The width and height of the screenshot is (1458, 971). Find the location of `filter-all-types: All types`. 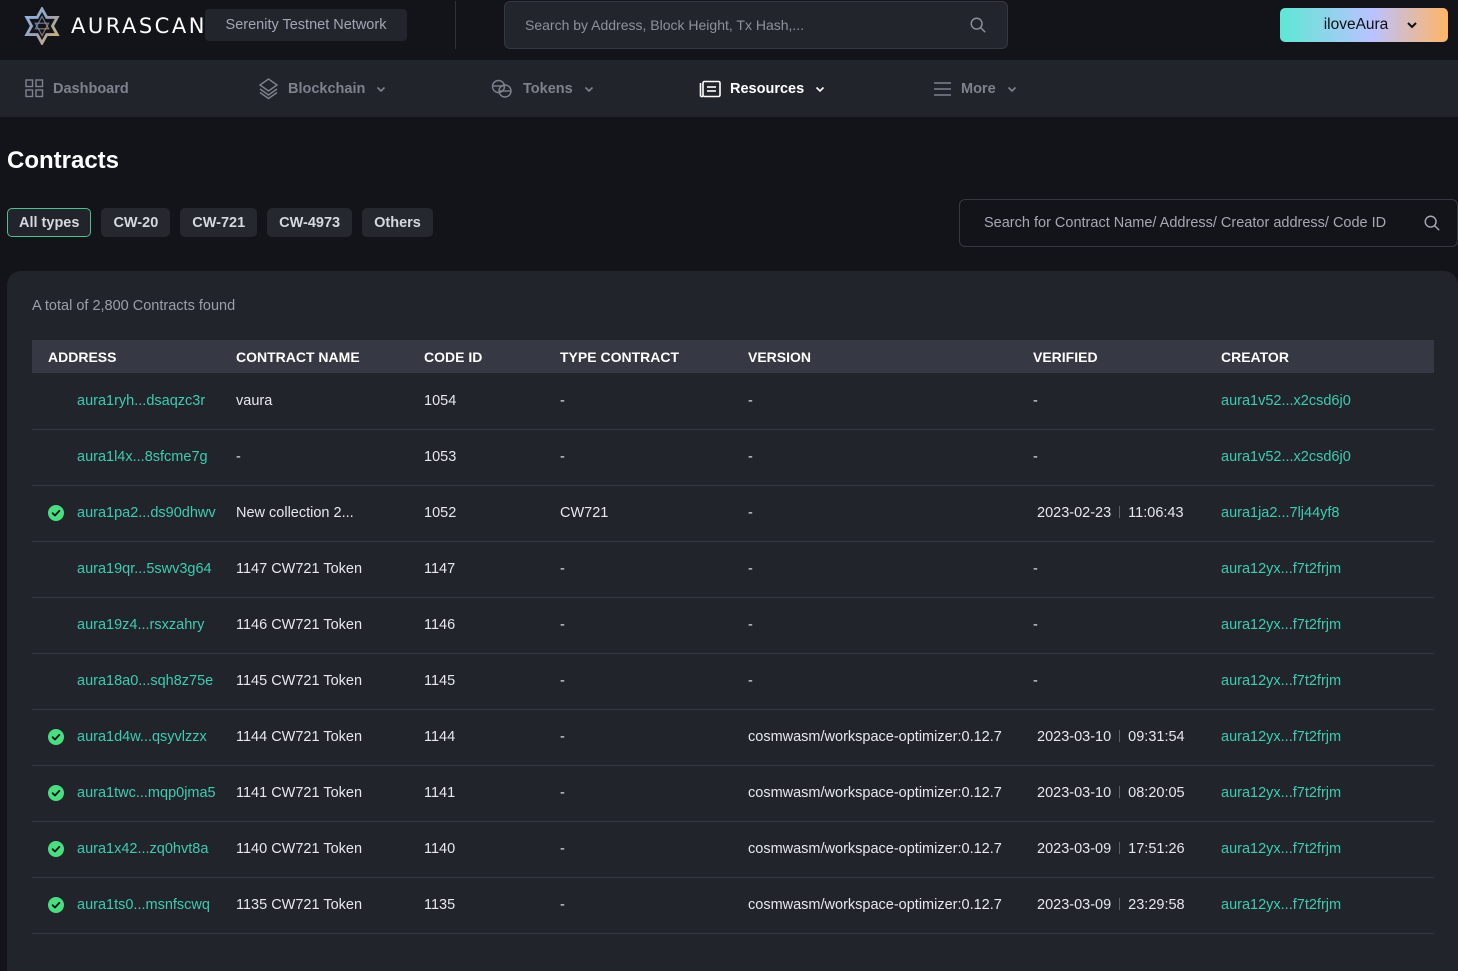

filter-all-types: All types is located at coordinates (49, 222).